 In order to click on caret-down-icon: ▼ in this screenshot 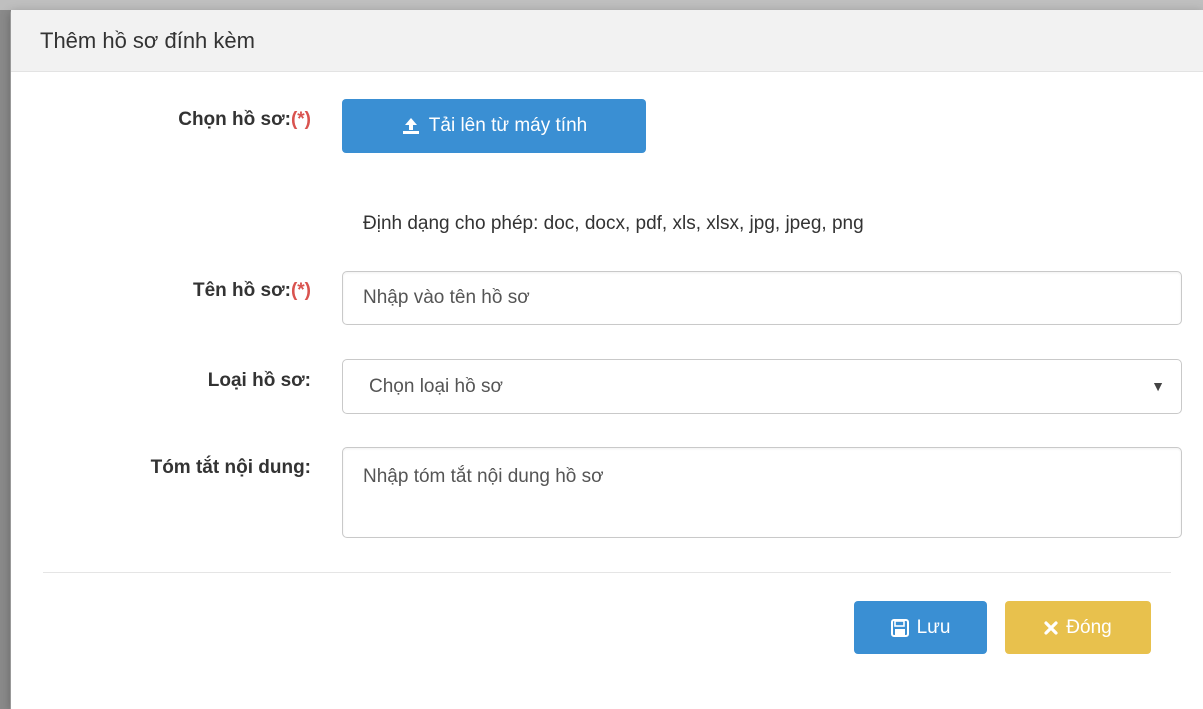, I will do `click(1158, 386)`.